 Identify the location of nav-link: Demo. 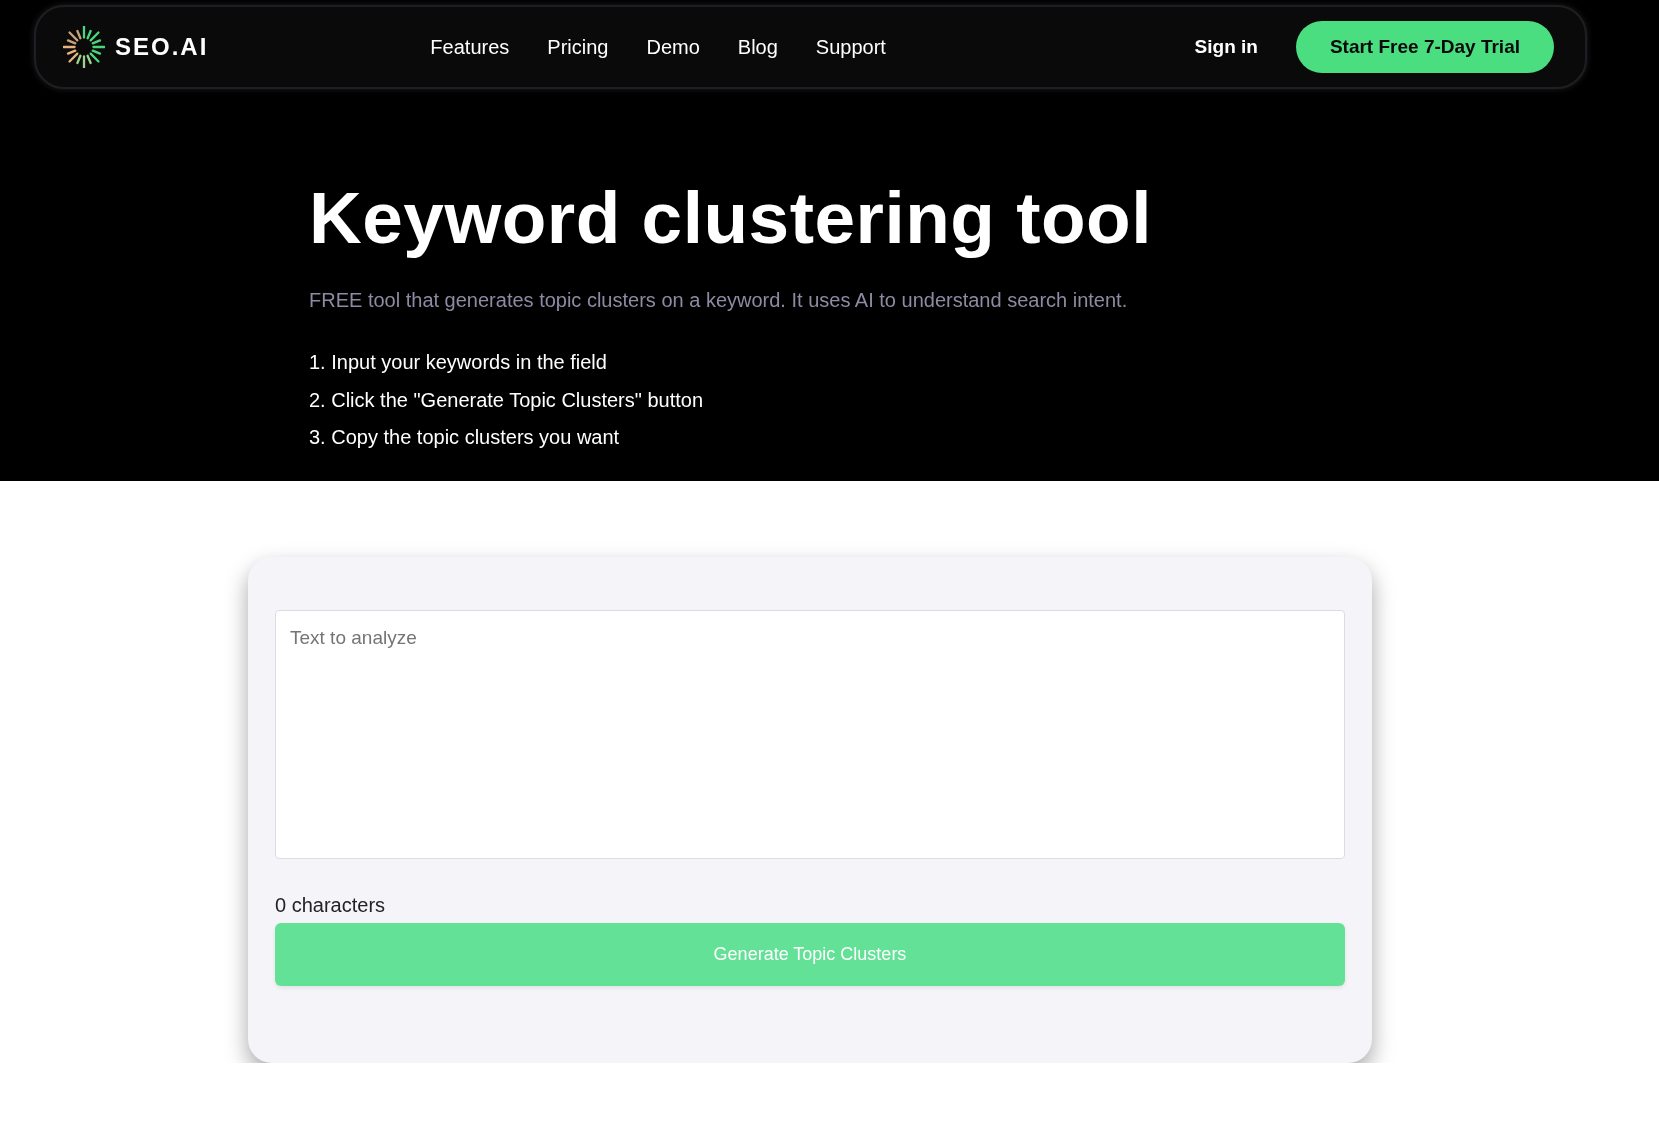
(673, 47).